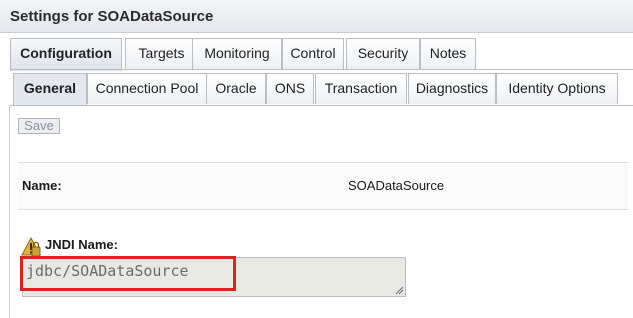 The width and height of the screenshot is (633, 318). I want to click on warning-icon, so click(31, 247).